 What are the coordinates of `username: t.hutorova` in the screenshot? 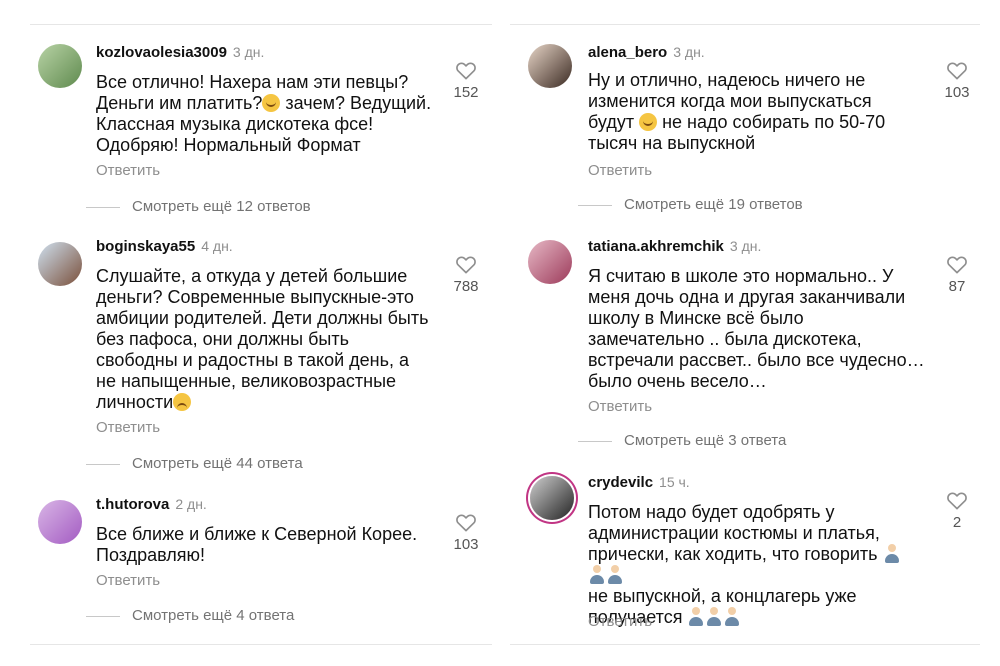 It's located at (132, 504).